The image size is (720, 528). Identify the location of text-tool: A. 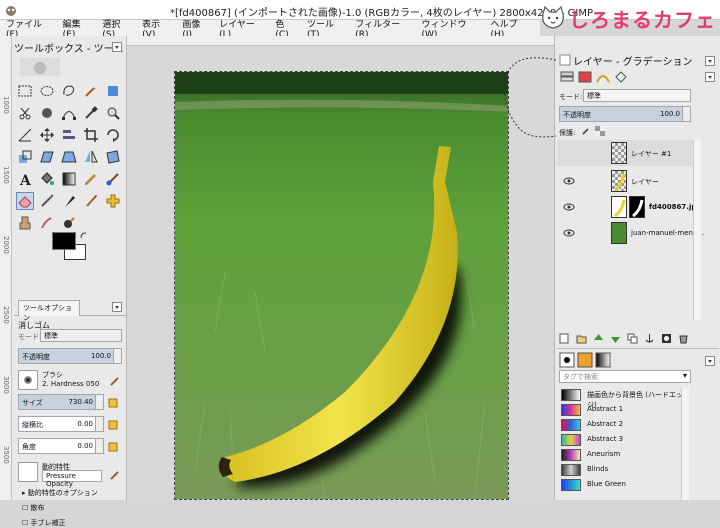
(25, 179).